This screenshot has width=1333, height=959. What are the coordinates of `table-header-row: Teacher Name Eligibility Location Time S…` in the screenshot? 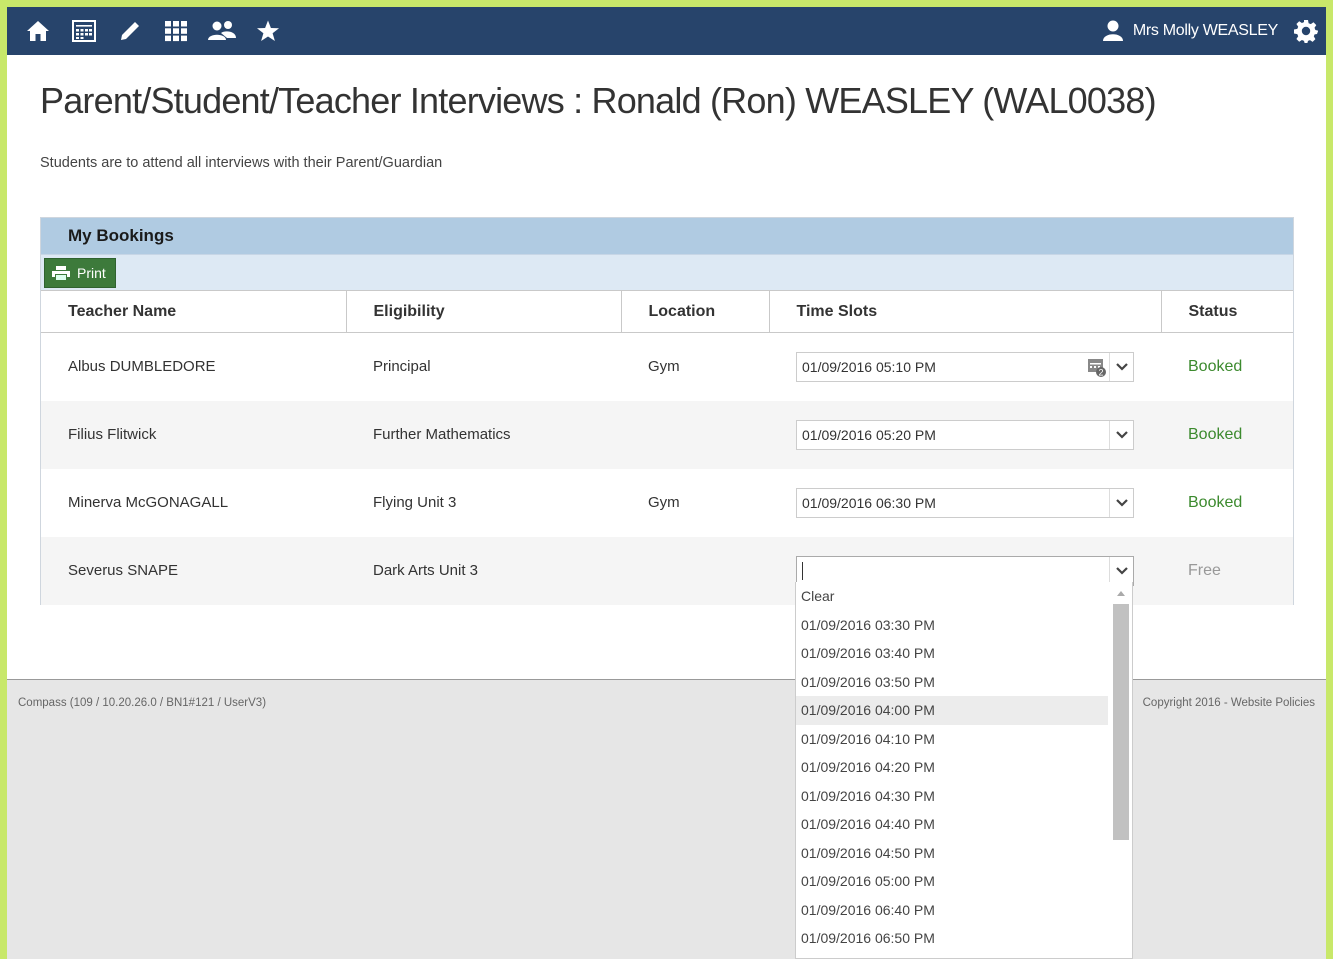 It's located at (667, 311).